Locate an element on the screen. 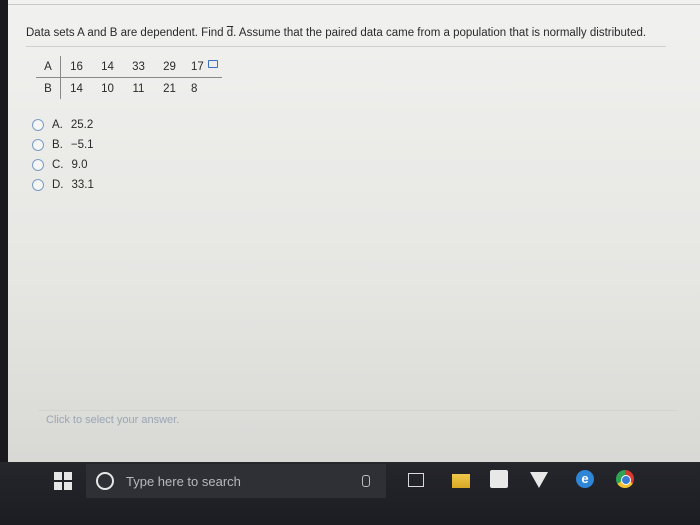 This screenshot has height=525, width=700. question-prefix: Data sets A and B are dependent. Find is located at coordinates (126, 33).